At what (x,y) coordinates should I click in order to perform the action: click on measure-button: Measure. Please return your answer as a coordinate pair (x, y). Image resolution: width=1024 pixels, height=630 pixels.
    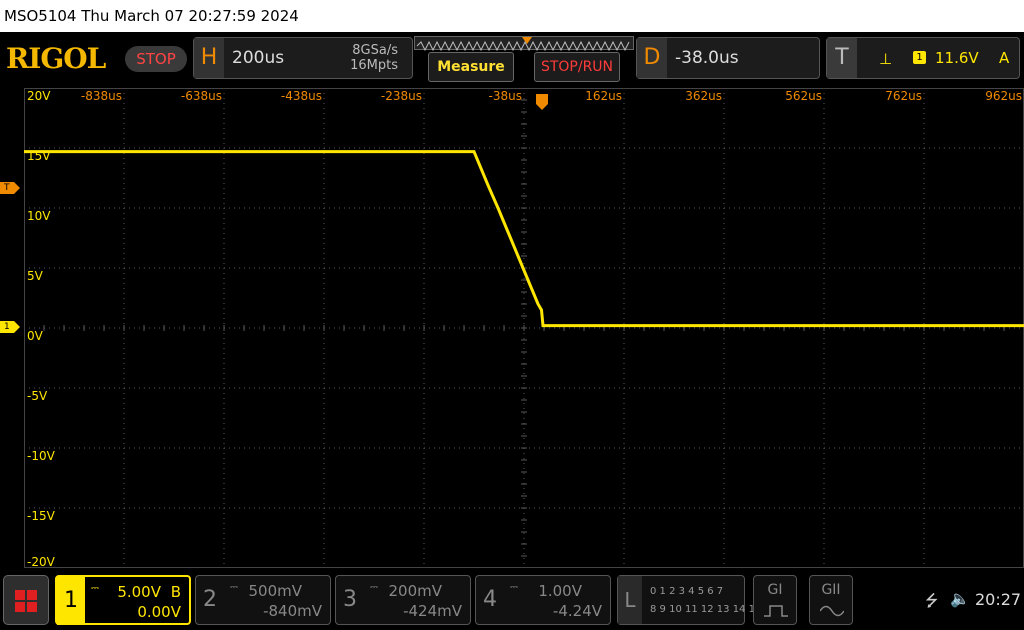
    Looking at the image, I should click on (471, 67).